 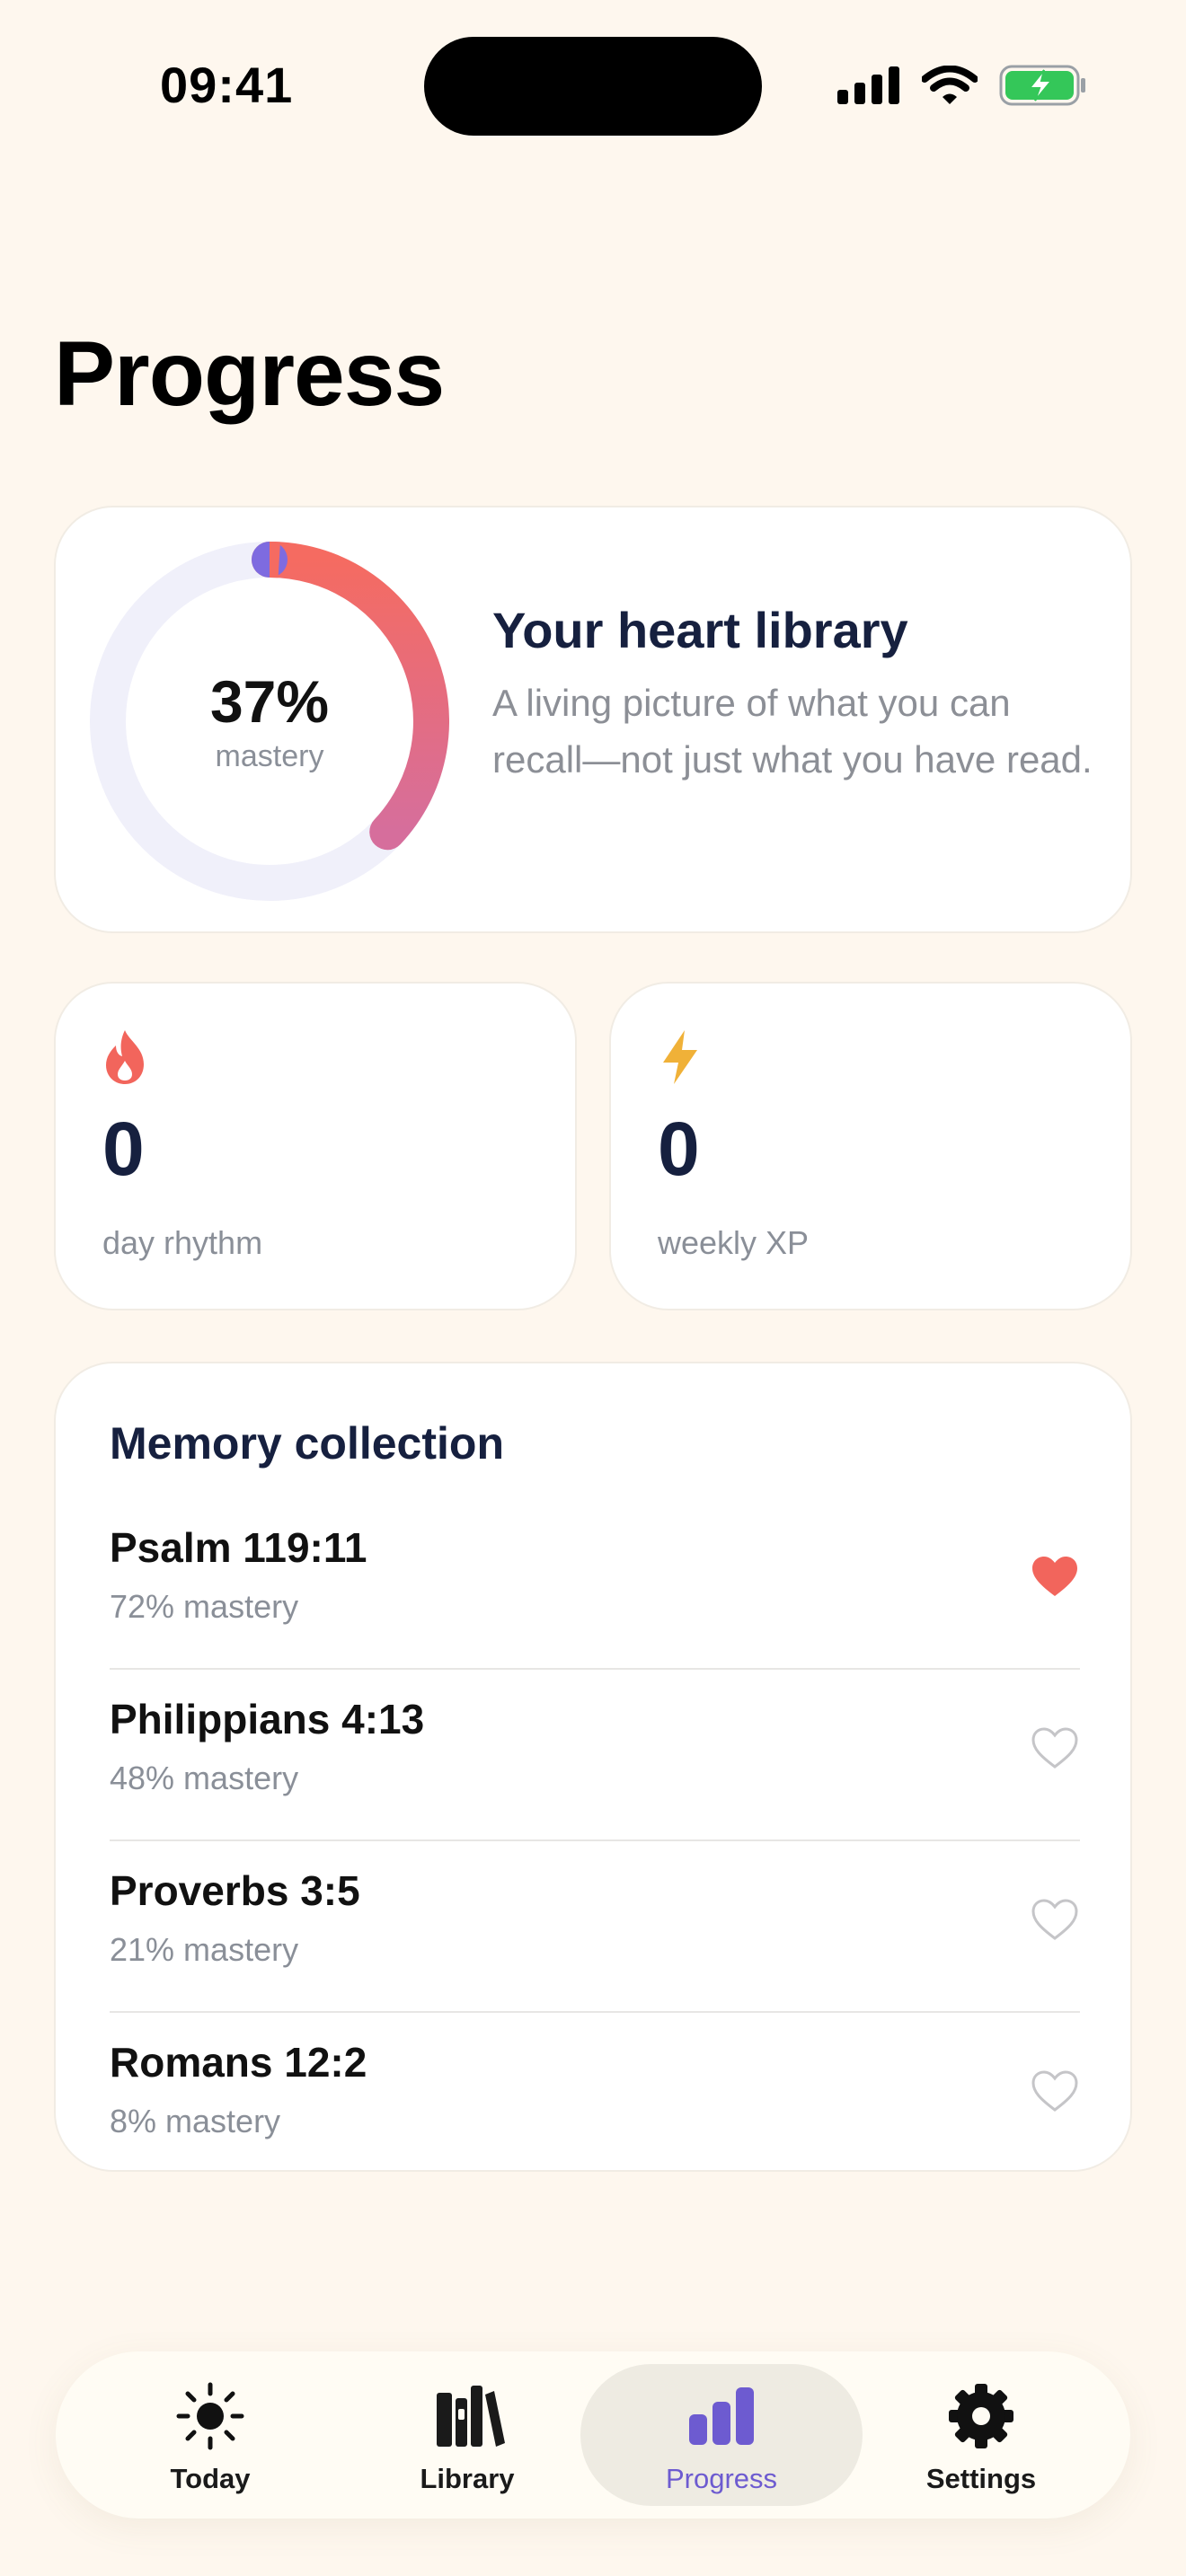 I want to click on tab-bar: Today Library Progress Settings, so click(x=593, y=2435).